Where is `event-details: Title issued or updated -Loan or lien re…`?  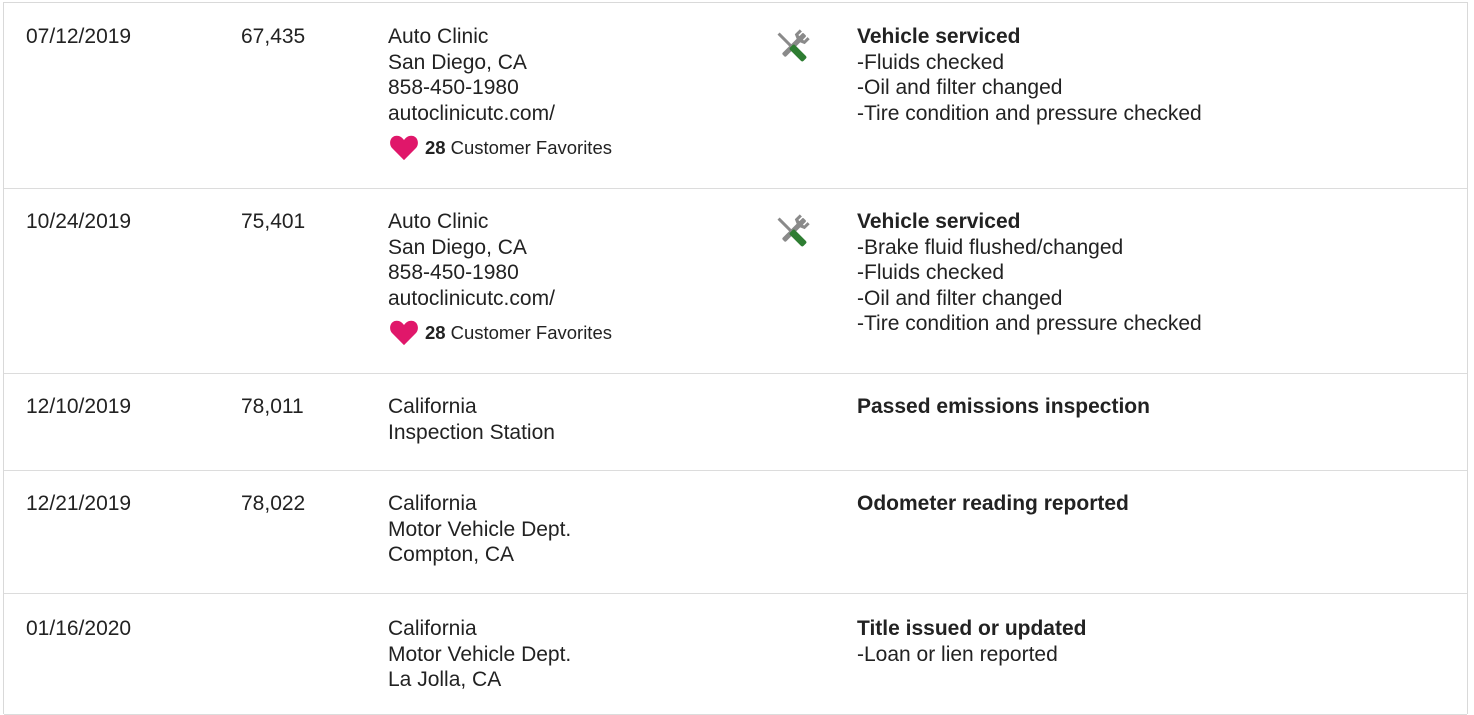
event-details: Title issued or updated -Loan or lien re… is located at coordinates (971, 641).